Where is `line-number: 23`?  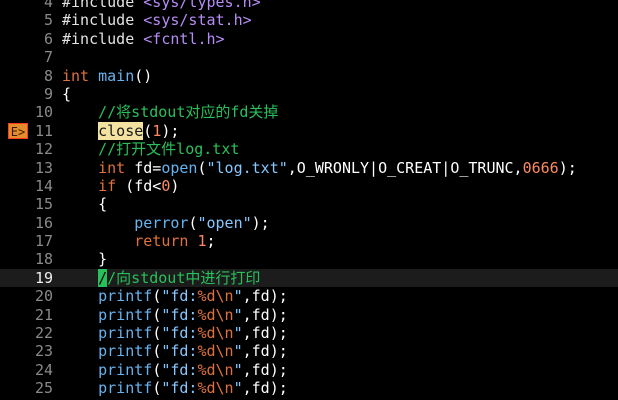 line-number: 23 is located at coordinates (43, 351).